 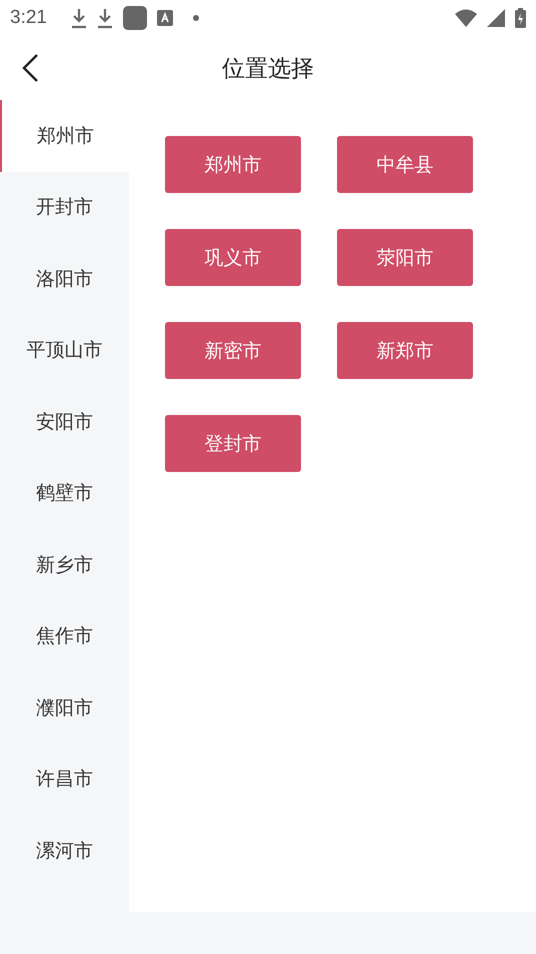 What do you see at coordinates (64, 493) in the screenshot?
I see `city-tab: 鹤壁市` at bounding box center [64, 493].